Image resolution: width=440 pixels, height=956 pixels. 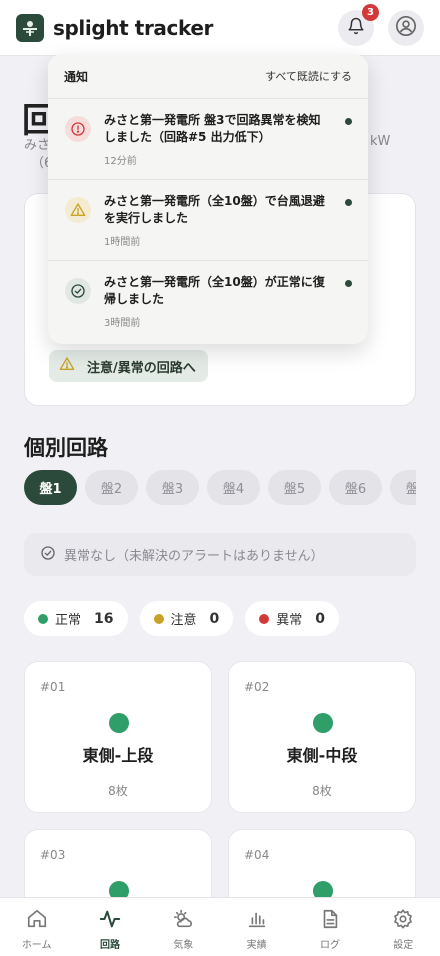 I want to click on notification-time: 12分前, so click(x=120, y=161).